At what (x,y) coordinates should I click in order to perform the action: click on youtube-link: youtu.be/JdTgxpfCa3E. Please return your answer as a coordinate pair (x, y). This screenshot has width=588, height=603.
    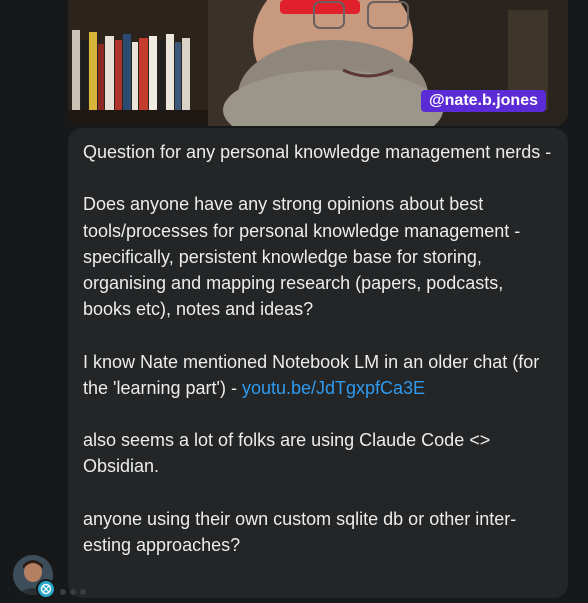
    Looking at the image, I should click on (333, 388).